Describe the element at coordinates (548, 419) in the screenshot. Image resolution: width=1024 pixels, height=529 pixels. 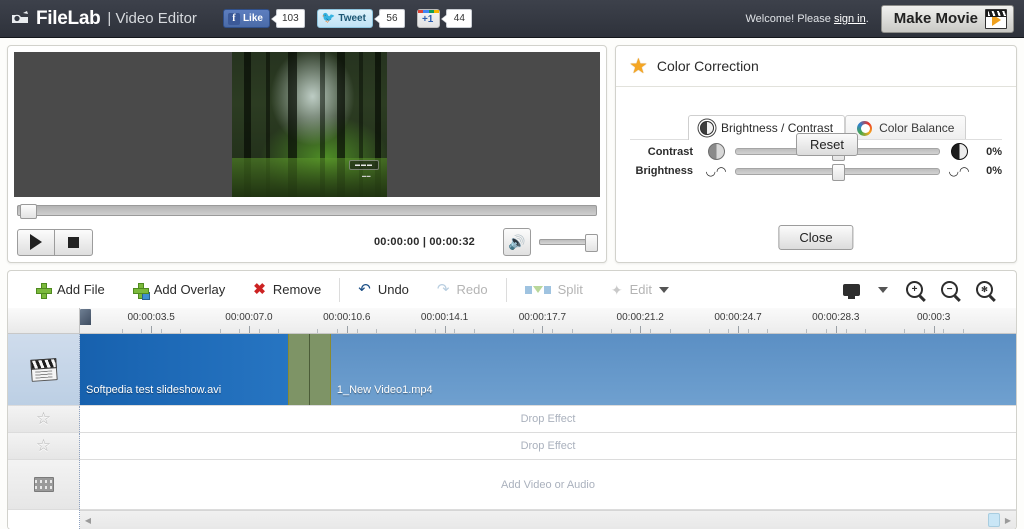
I see `effect-track-1-body: Drop Effect` at that location.